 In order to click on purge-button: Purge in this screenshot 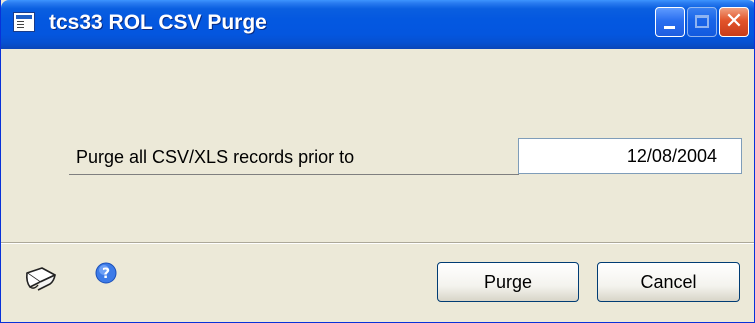, I will do `click(508, 282)`.